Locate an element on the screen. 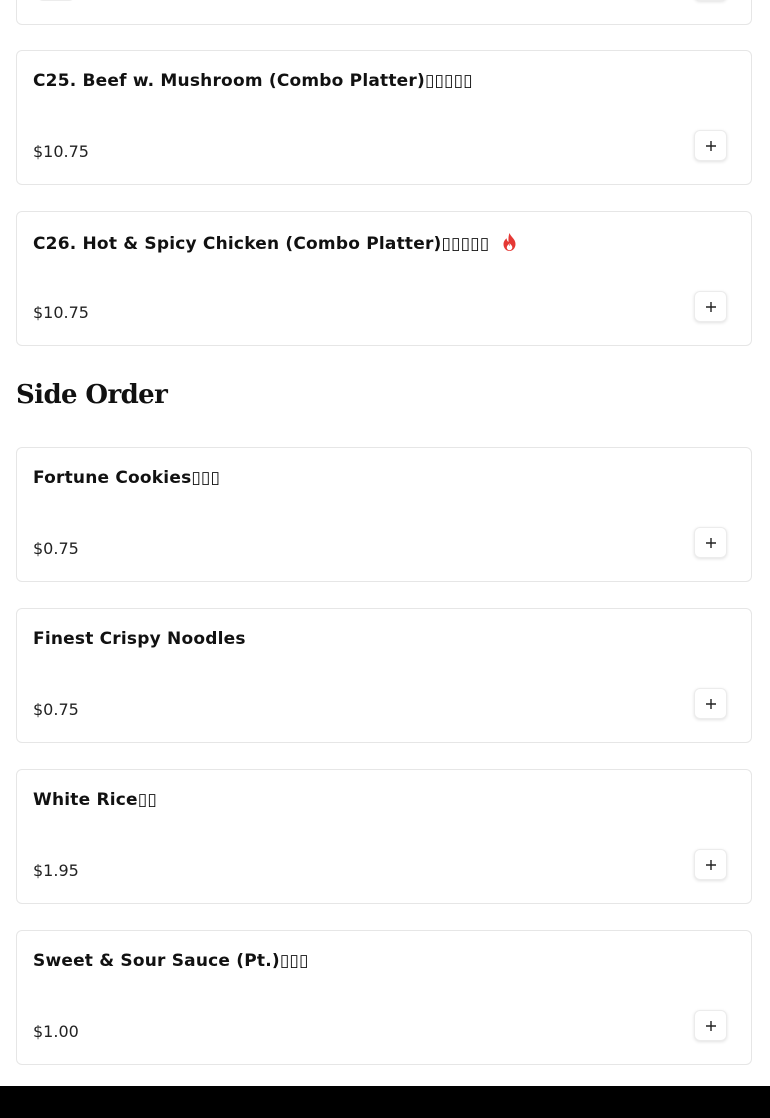  menu-item-card-partial is located at coordinates (384, 12).